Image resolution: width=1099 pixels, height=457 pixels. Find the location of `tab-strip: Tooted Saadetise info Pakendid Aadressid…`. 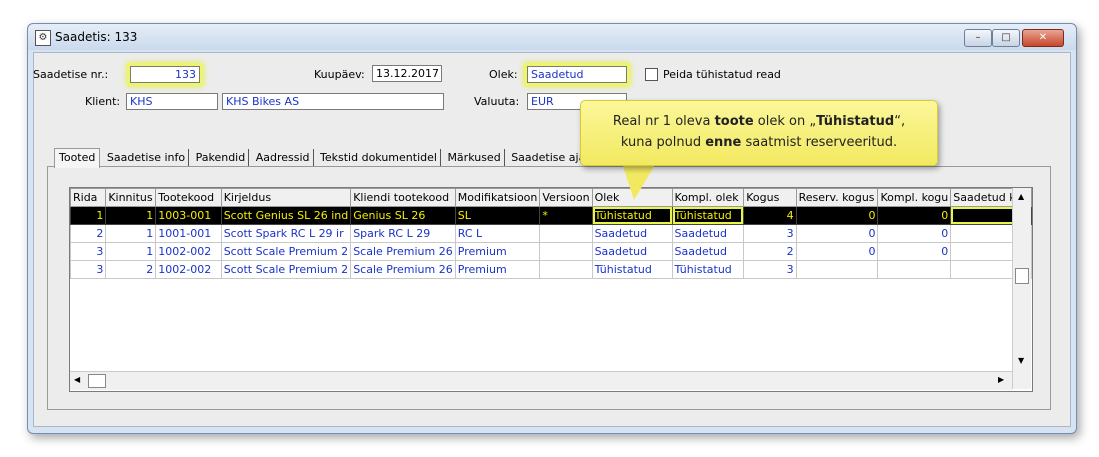

tab-strip: Tooted Saadetise info Pakendid Aadressid… is located at coordinates (321, 158).